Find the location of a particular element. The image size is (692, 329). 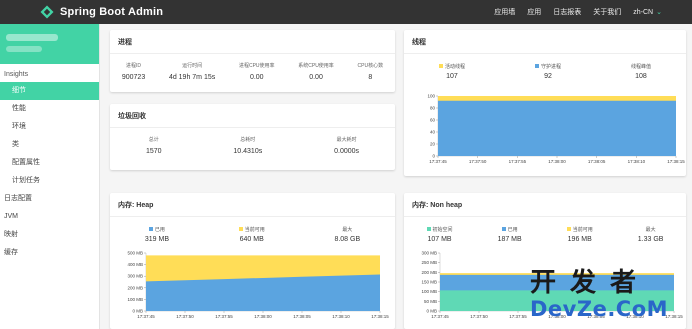

stat-gc-max-time: 最大耗时 0.0000s is located at coordinates (346, 145).